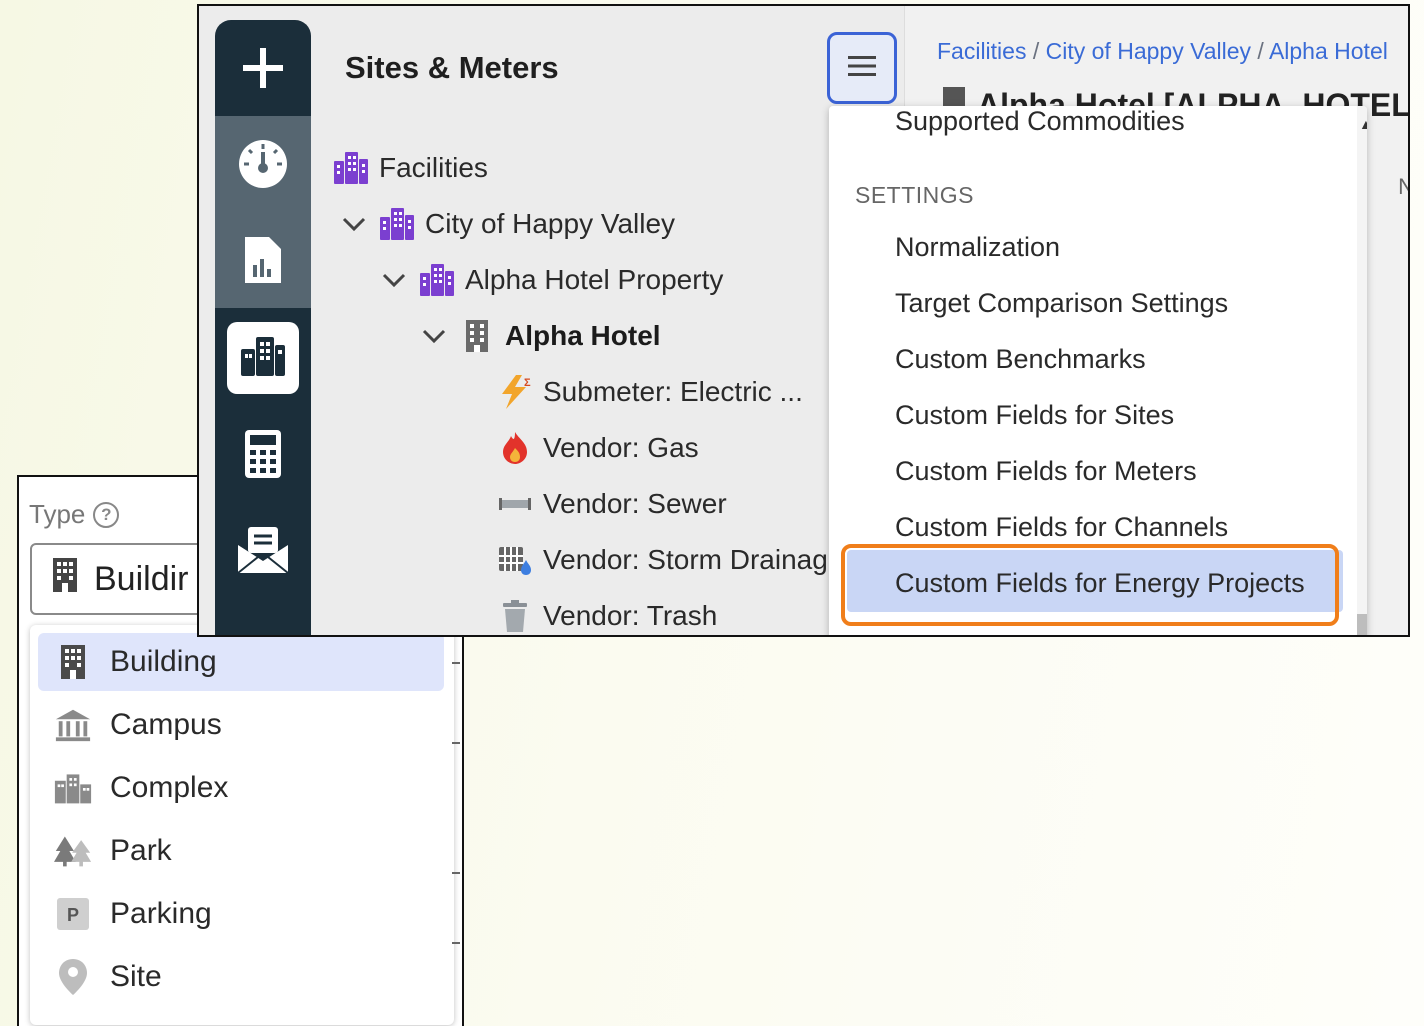 The image size is (1424, 1026). I want to click on tree-node-label: Vendor: Trash, so click(630, 615).